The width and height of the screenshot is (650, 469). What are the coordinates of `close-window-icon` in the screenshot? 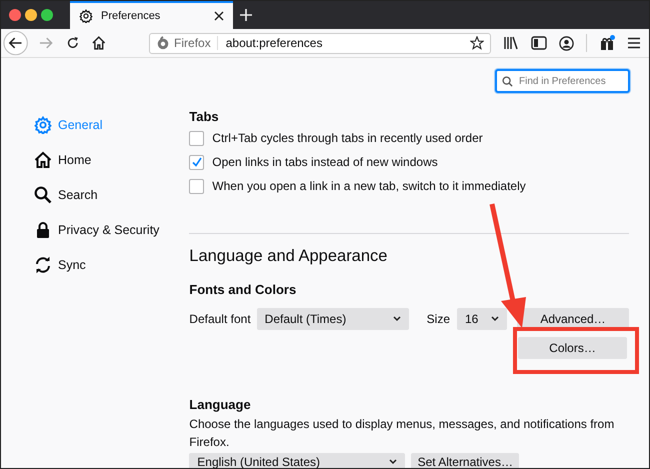 It's located at (15, 15).